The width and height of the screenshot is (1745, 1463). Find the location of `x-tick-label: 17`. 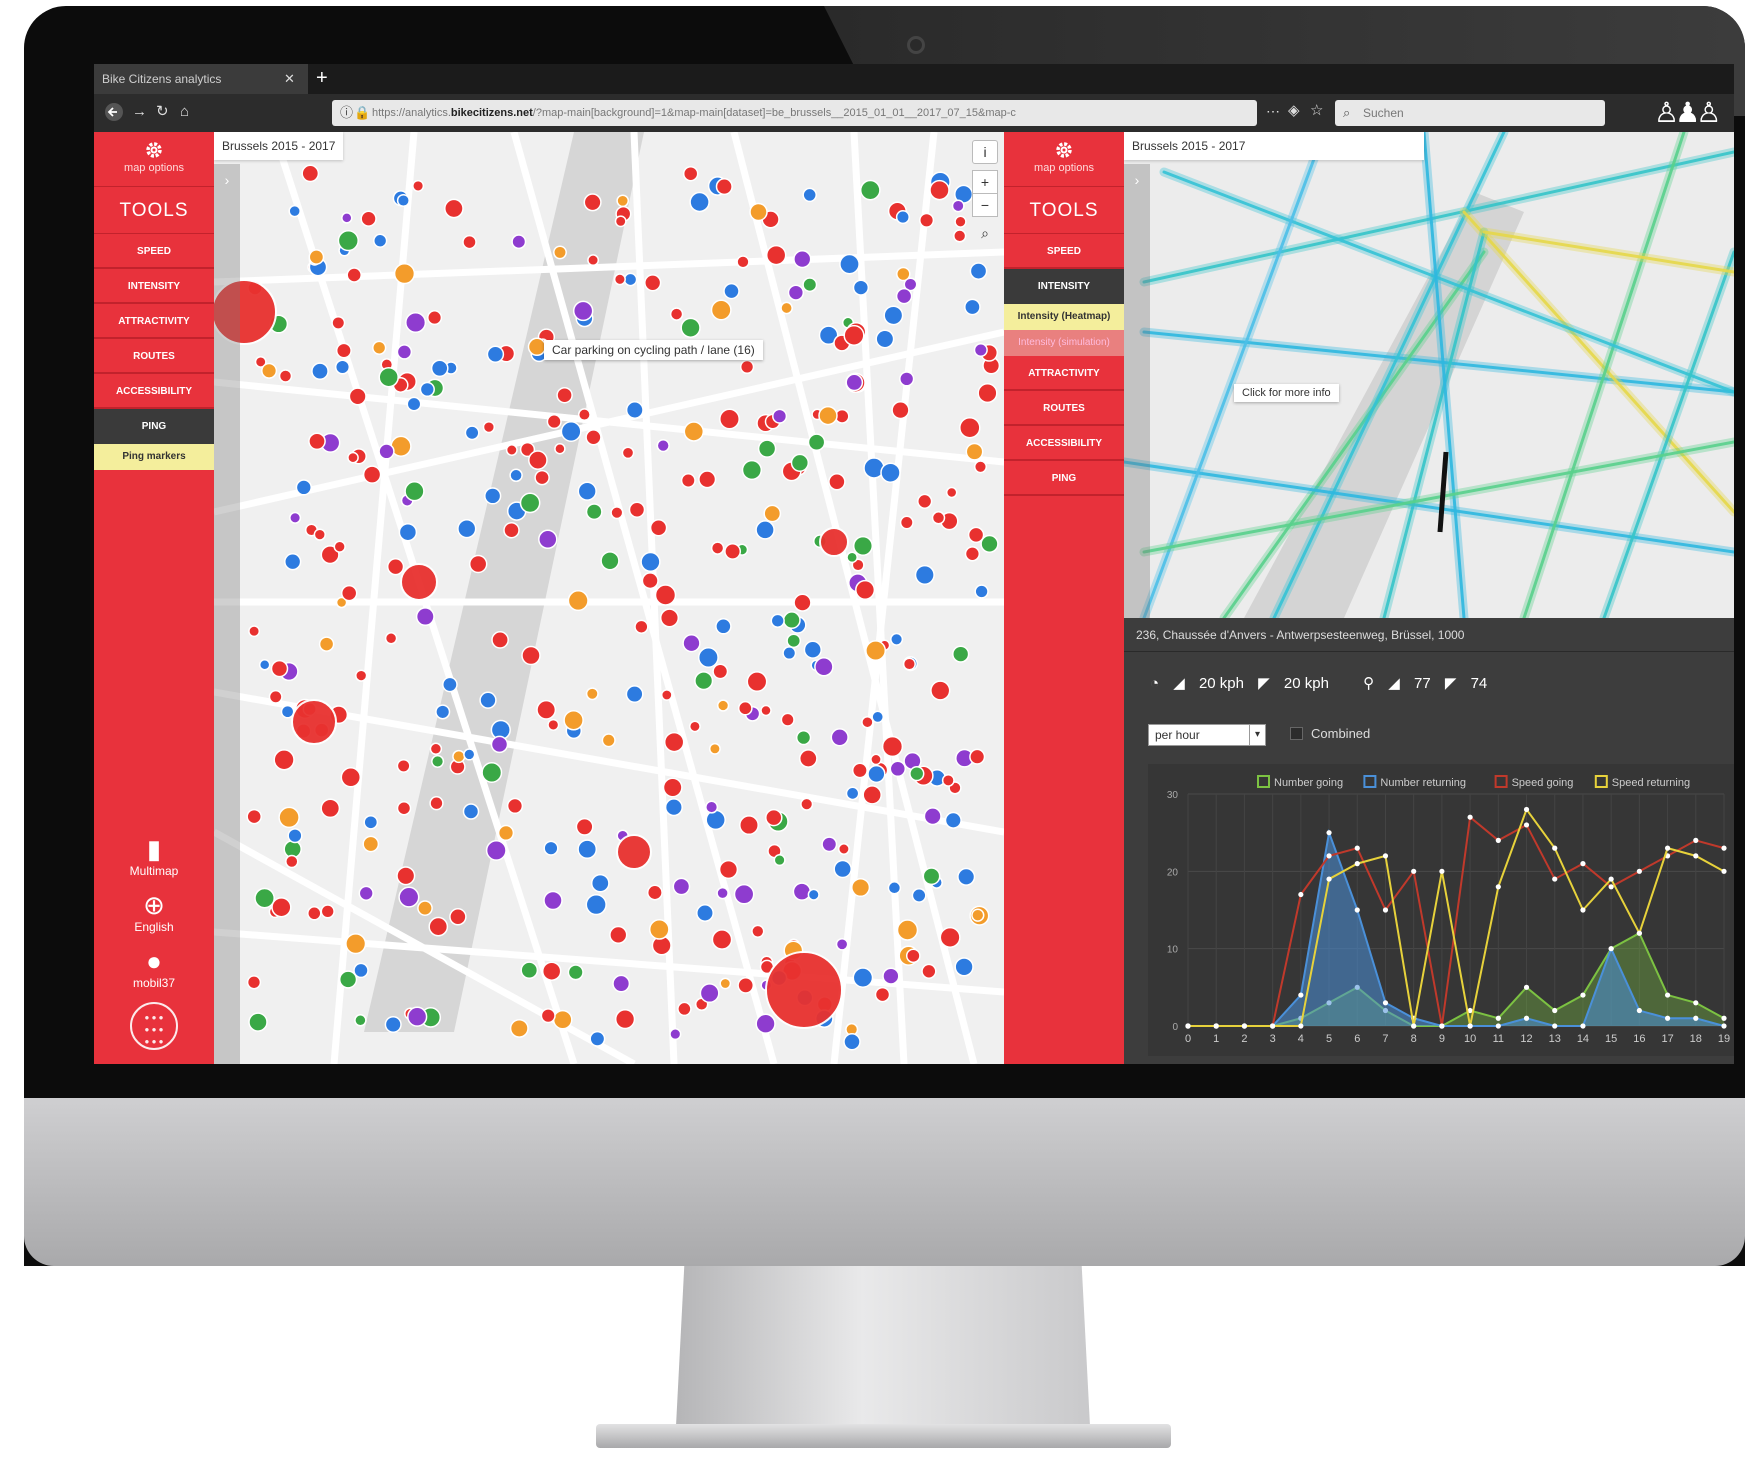

x-tick-label: 17 is located at coordinates (1667, 1039).